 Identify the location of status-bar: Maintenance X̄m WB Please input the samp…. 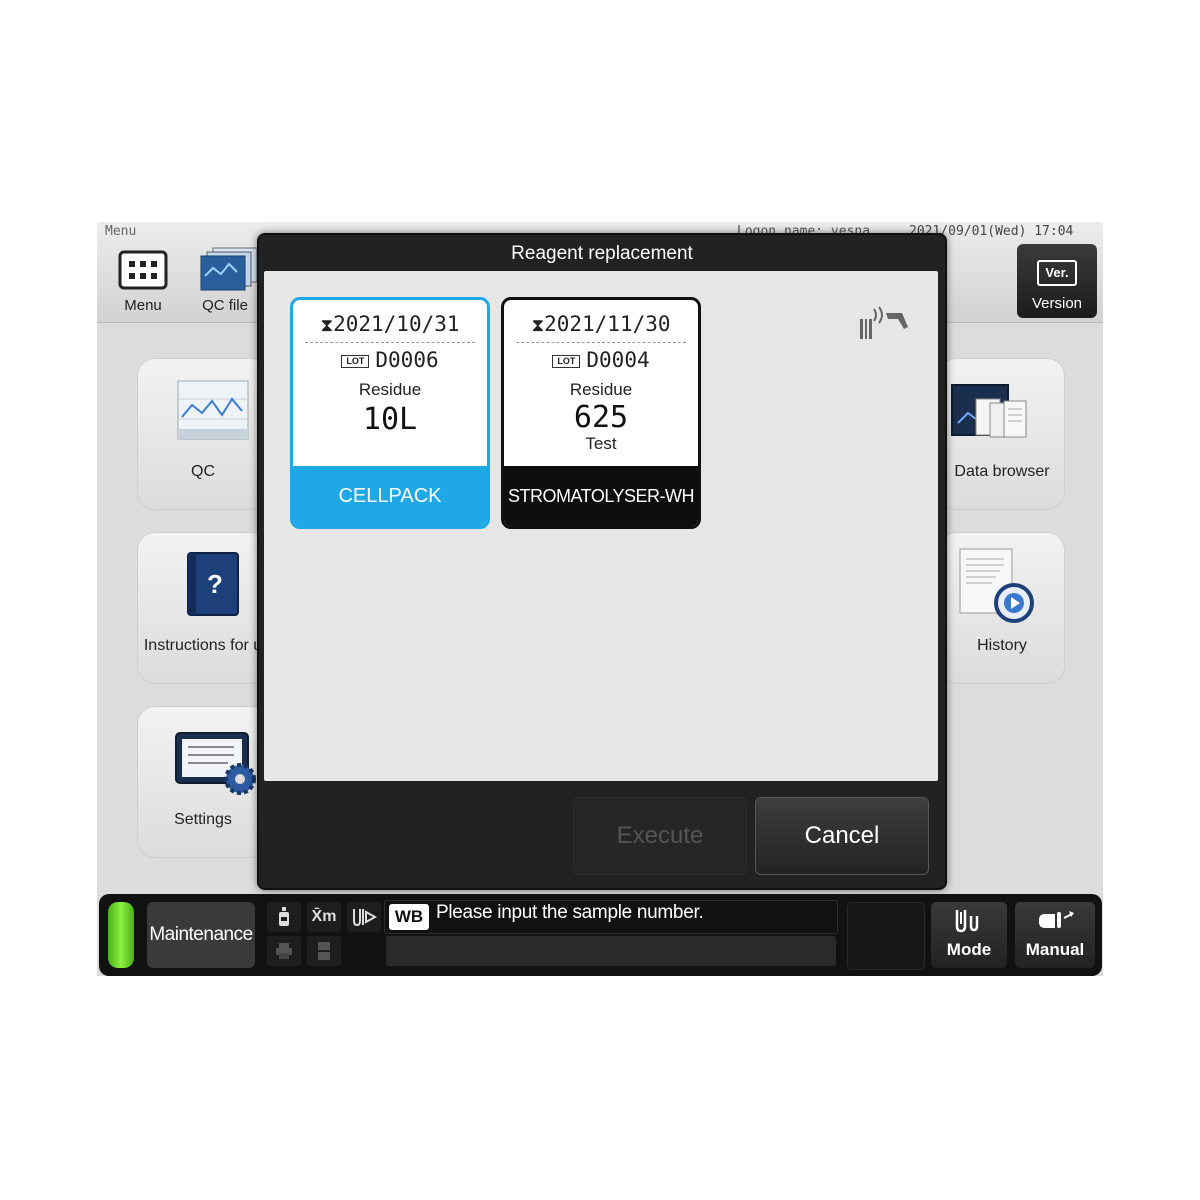
(600, 935).